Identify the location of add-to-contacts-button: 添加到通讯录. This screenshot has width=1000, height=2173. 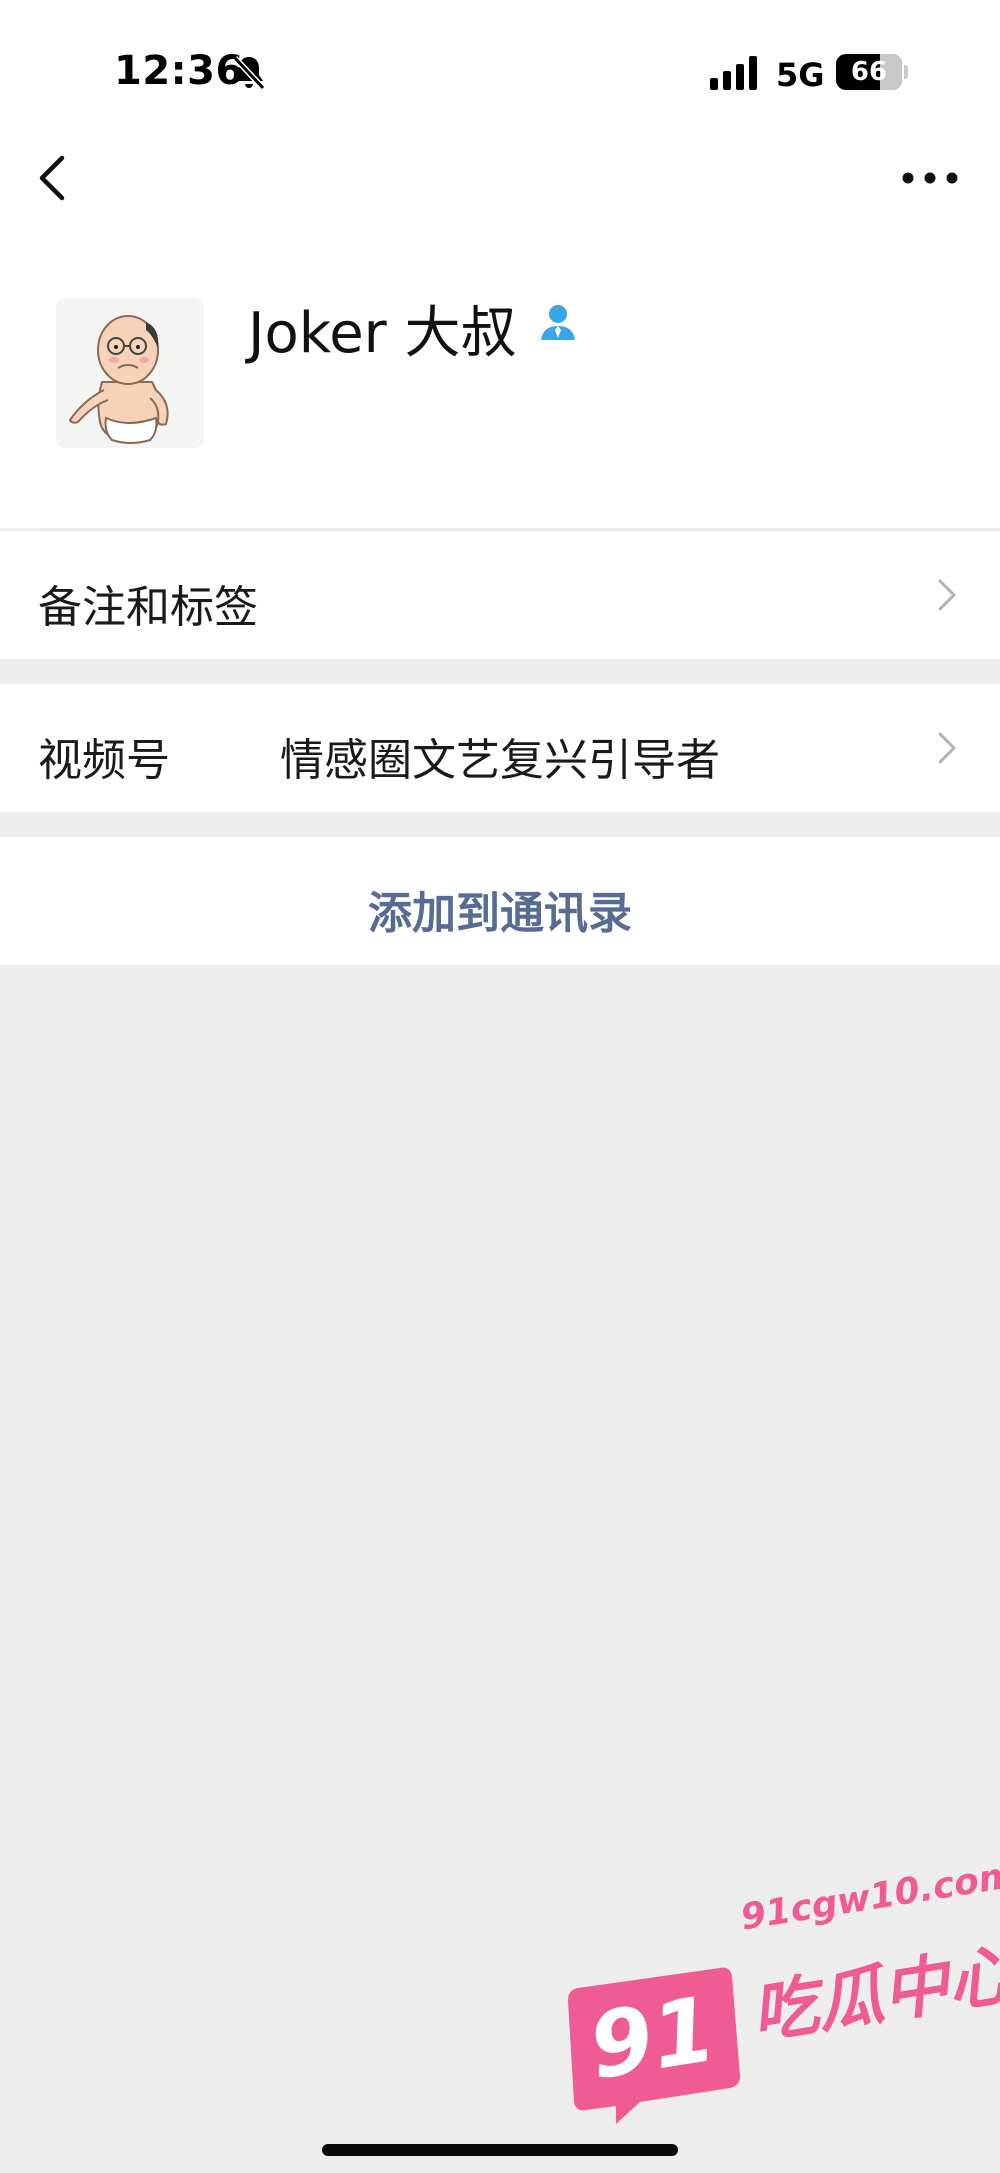
(500, 909).